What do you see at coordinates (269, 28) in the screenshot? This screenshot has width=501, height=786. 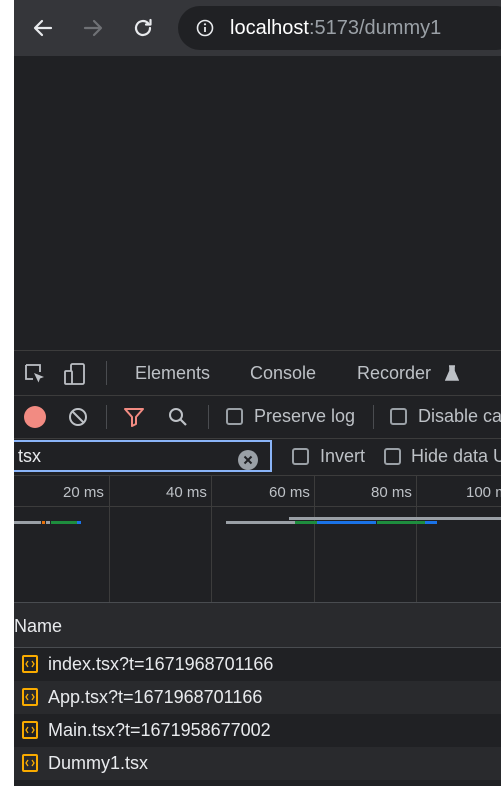 I see `url-host: localhost` at bounding box center [269, 28].